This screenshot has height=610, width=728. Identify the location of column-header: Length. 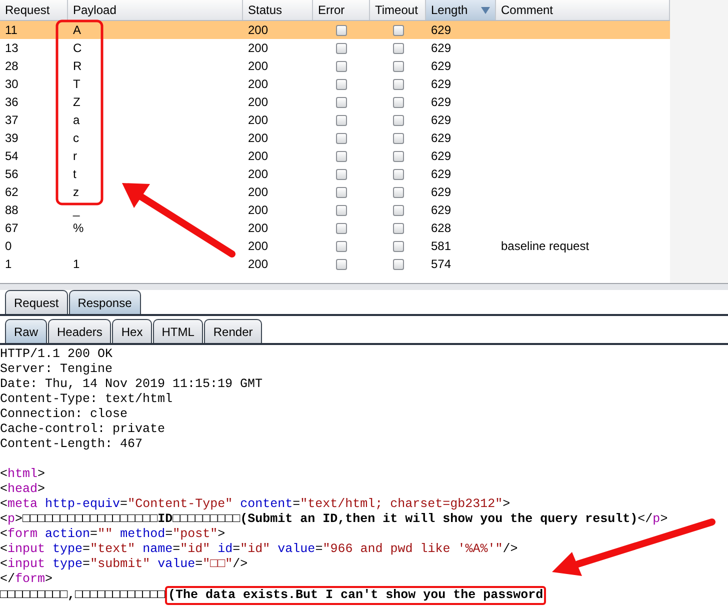
(461, 10).